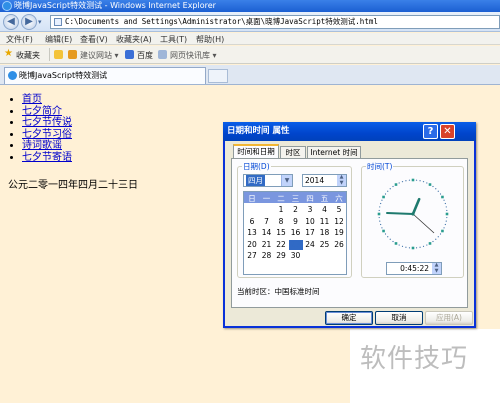 The image size is (500, 403). Describe the element at coordinates (430, 131) in the screenshot. I see `help-button: ?` at that location.